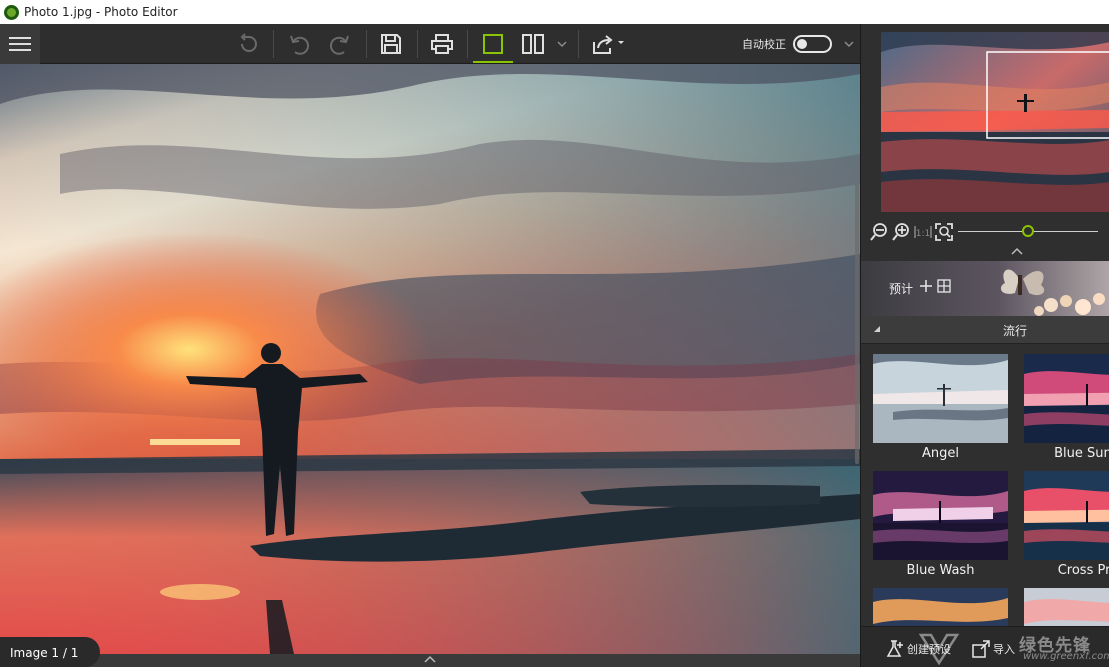 The image size is (1109, 667). What do you see at coordinates (1066, 656) in the screenshot?
I see `watermark-url: www.greenxf.com` at bounding box center [1066, 656].